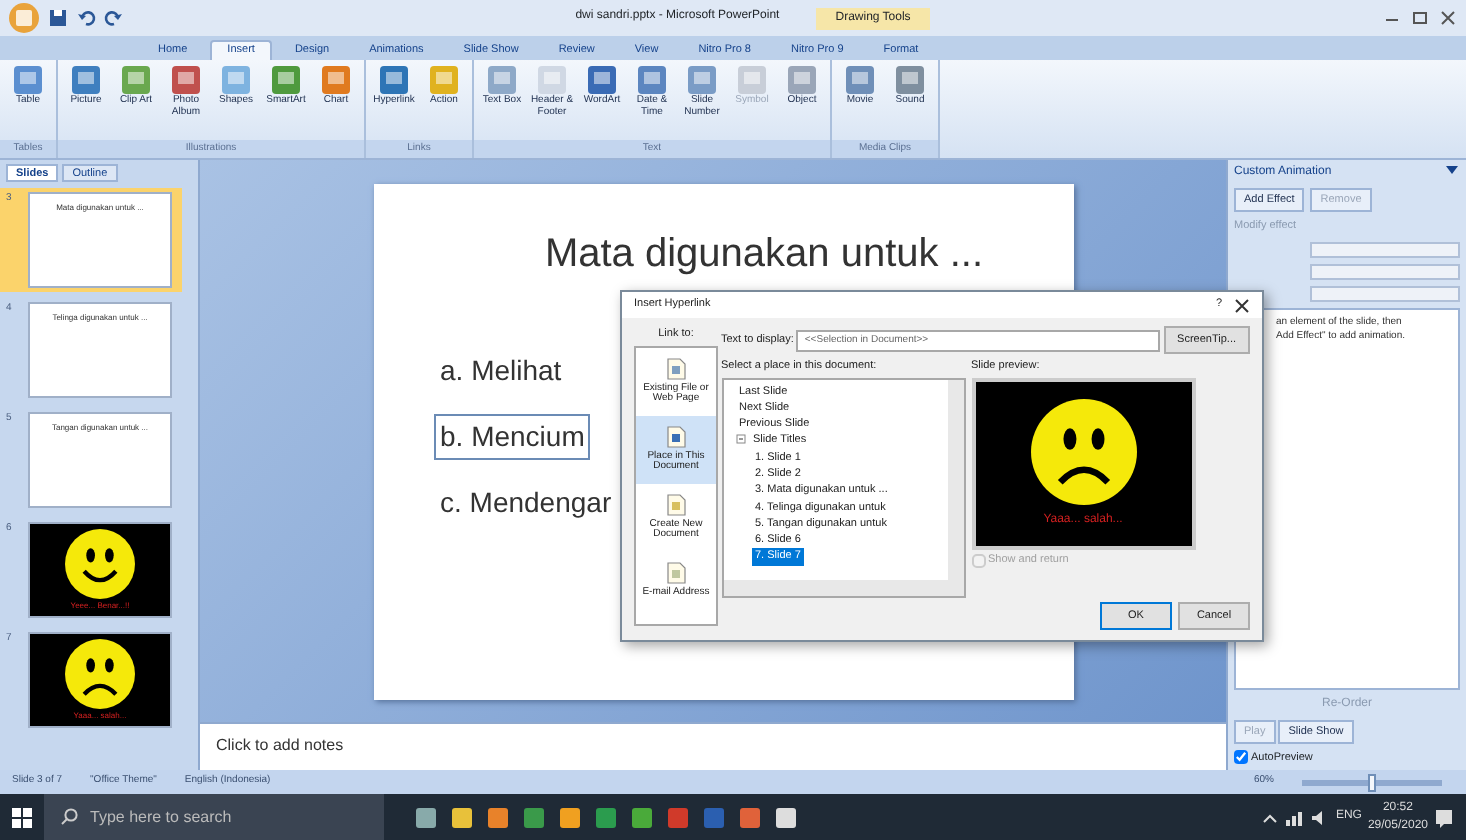  What do you see at coordinates (1372, 782) in the screenshot?
I see `zoom-slider-thumb` at bounding box center [1372, 782].